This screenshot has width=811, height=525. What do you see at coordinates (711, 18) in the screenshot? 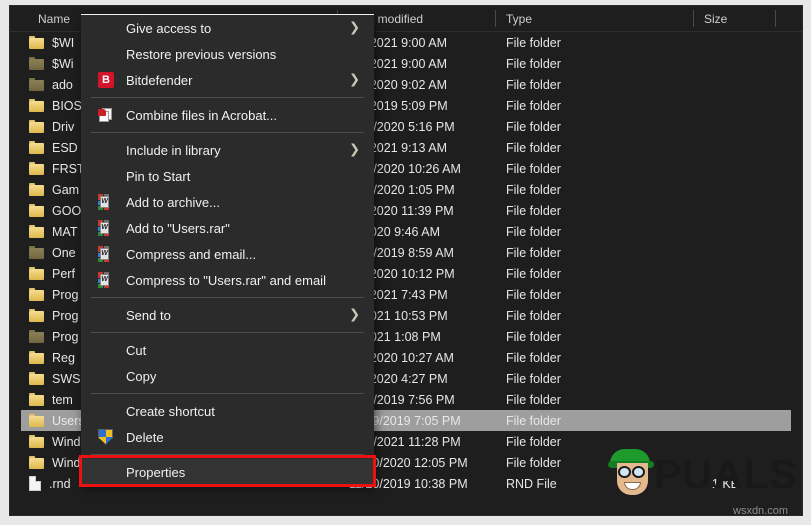
I see `column-header-size: Size` at bounding box center [711, 18].